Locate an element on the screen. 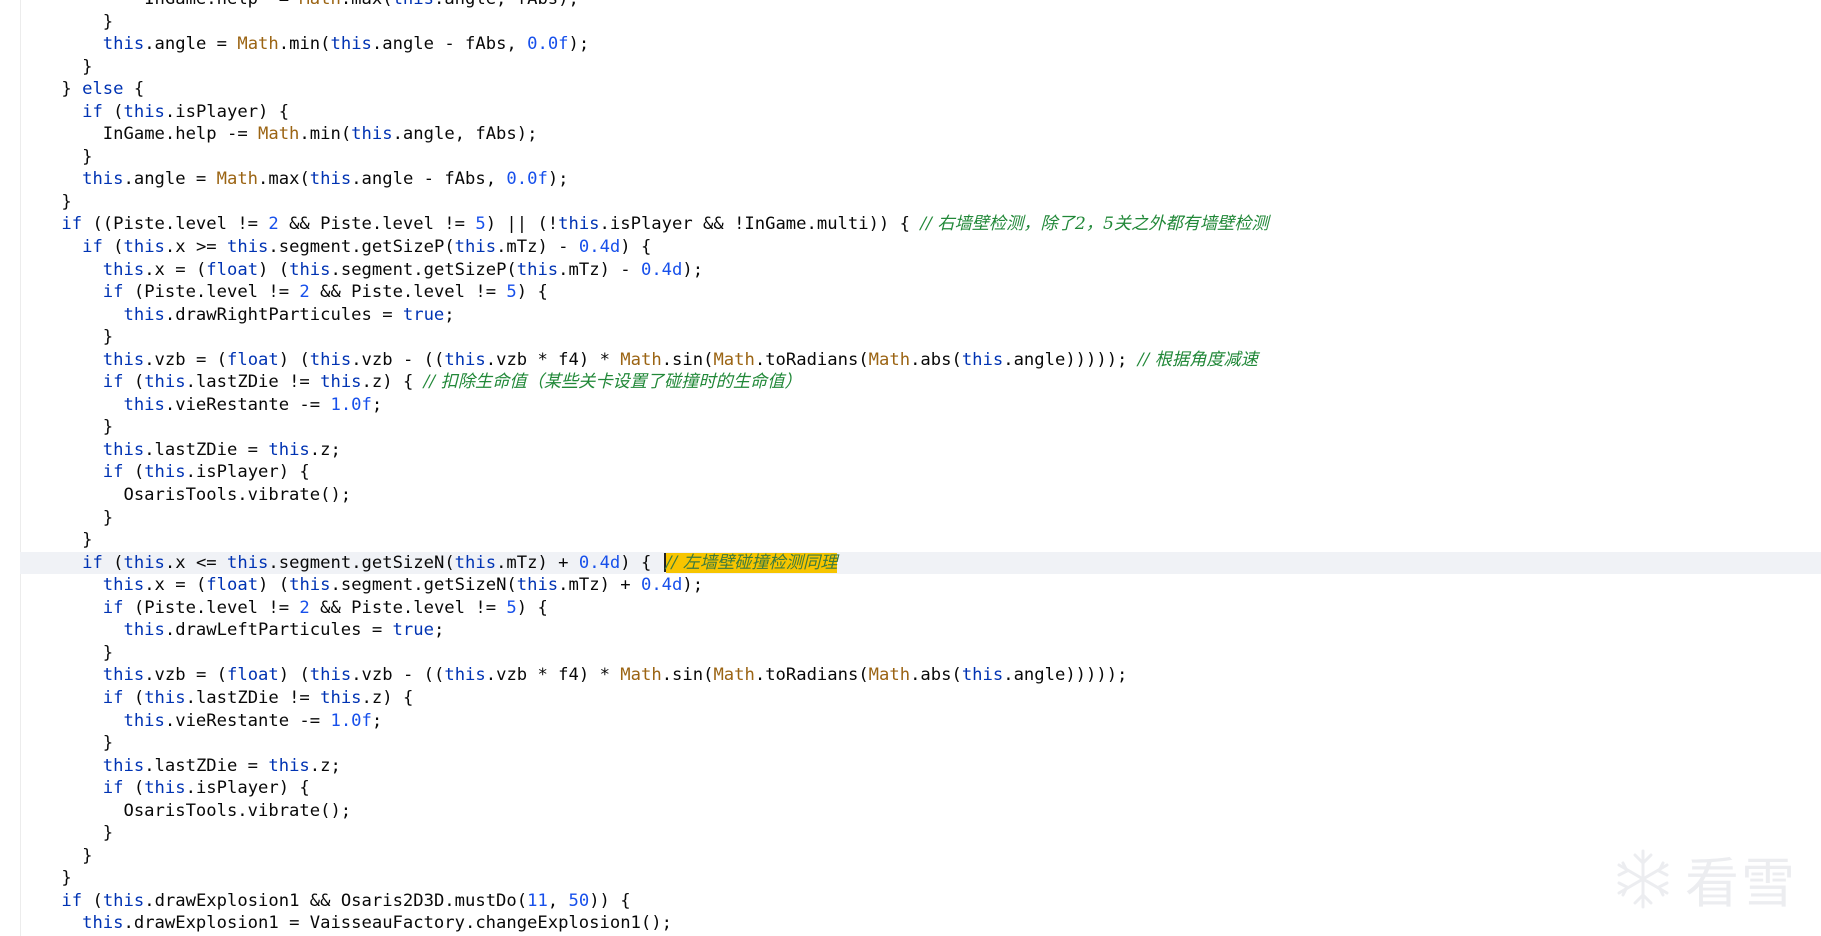 The width and height of the screenshot is (1821, 936). code-token: 5 is located at coordinates (511, 607).